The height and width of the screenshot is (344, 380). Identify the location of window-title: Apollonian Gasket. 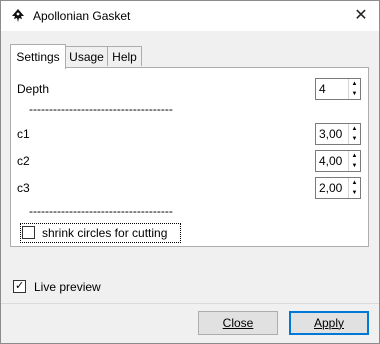
(82, 16).